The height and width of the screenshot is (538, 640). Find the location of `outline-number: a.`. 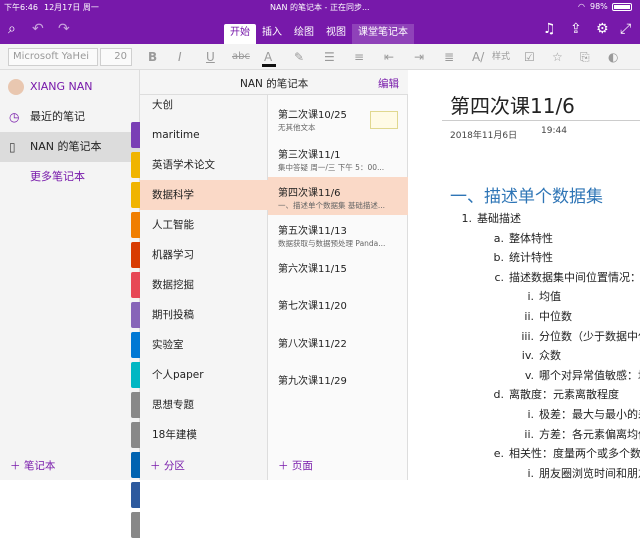

outline-number: a. is located at coordinates (498, 238).